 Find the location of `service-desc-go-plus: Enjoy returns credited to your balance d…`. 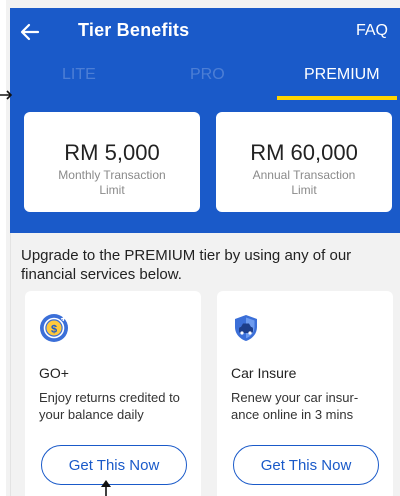

service-desc-go-plus: Enjoy returns credited to your balance d… is located at coordinates (109, 406).